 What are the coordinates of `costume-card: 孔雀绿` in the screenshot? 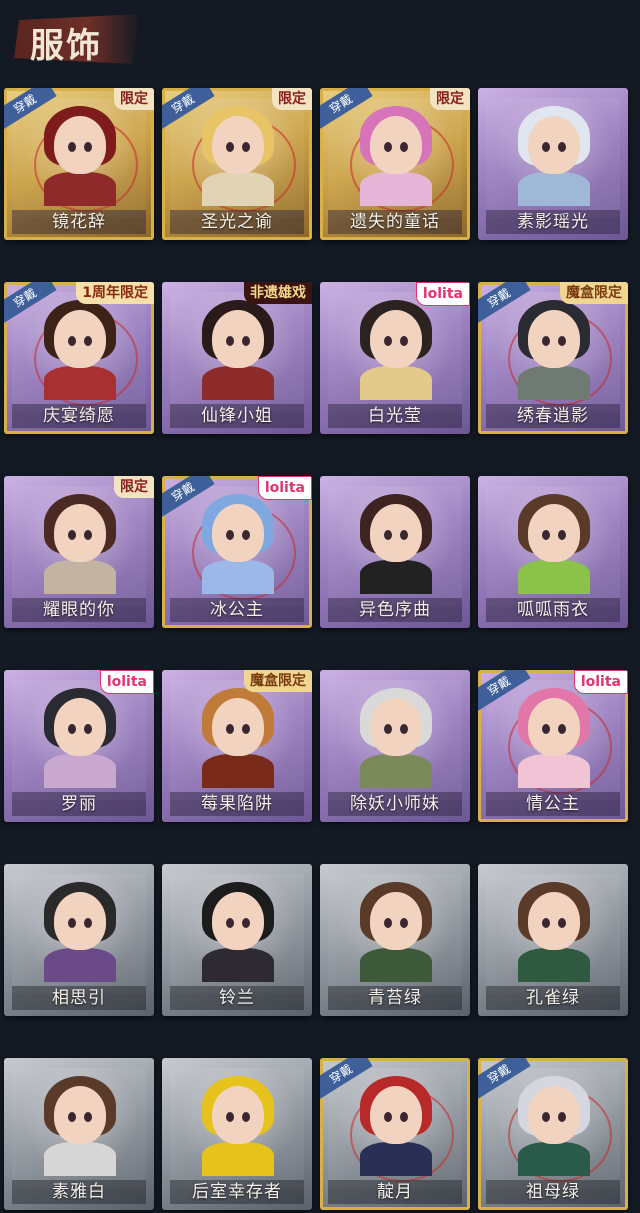 It's located at (553, 940).